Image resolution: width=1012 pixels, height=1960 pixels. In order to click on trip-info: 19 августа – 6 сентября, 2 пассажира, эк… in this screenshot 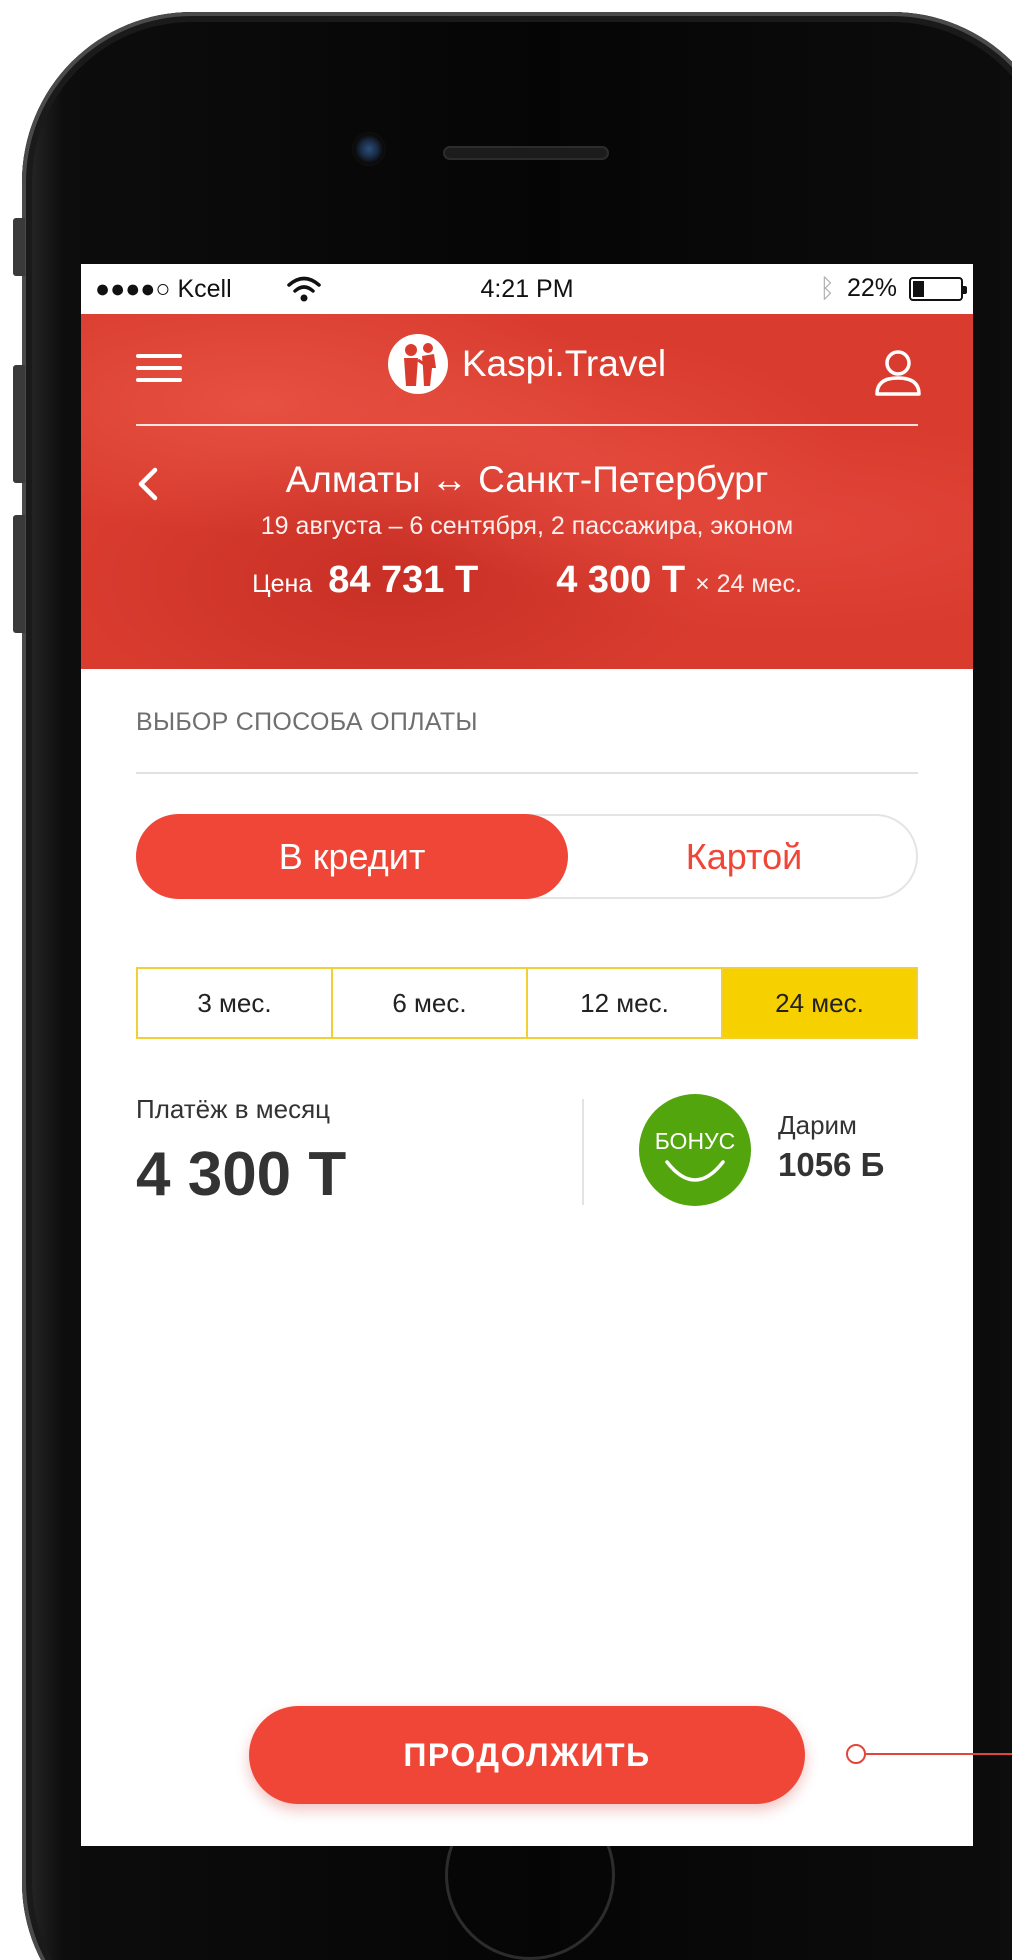, I will do `click(527, 526)`.